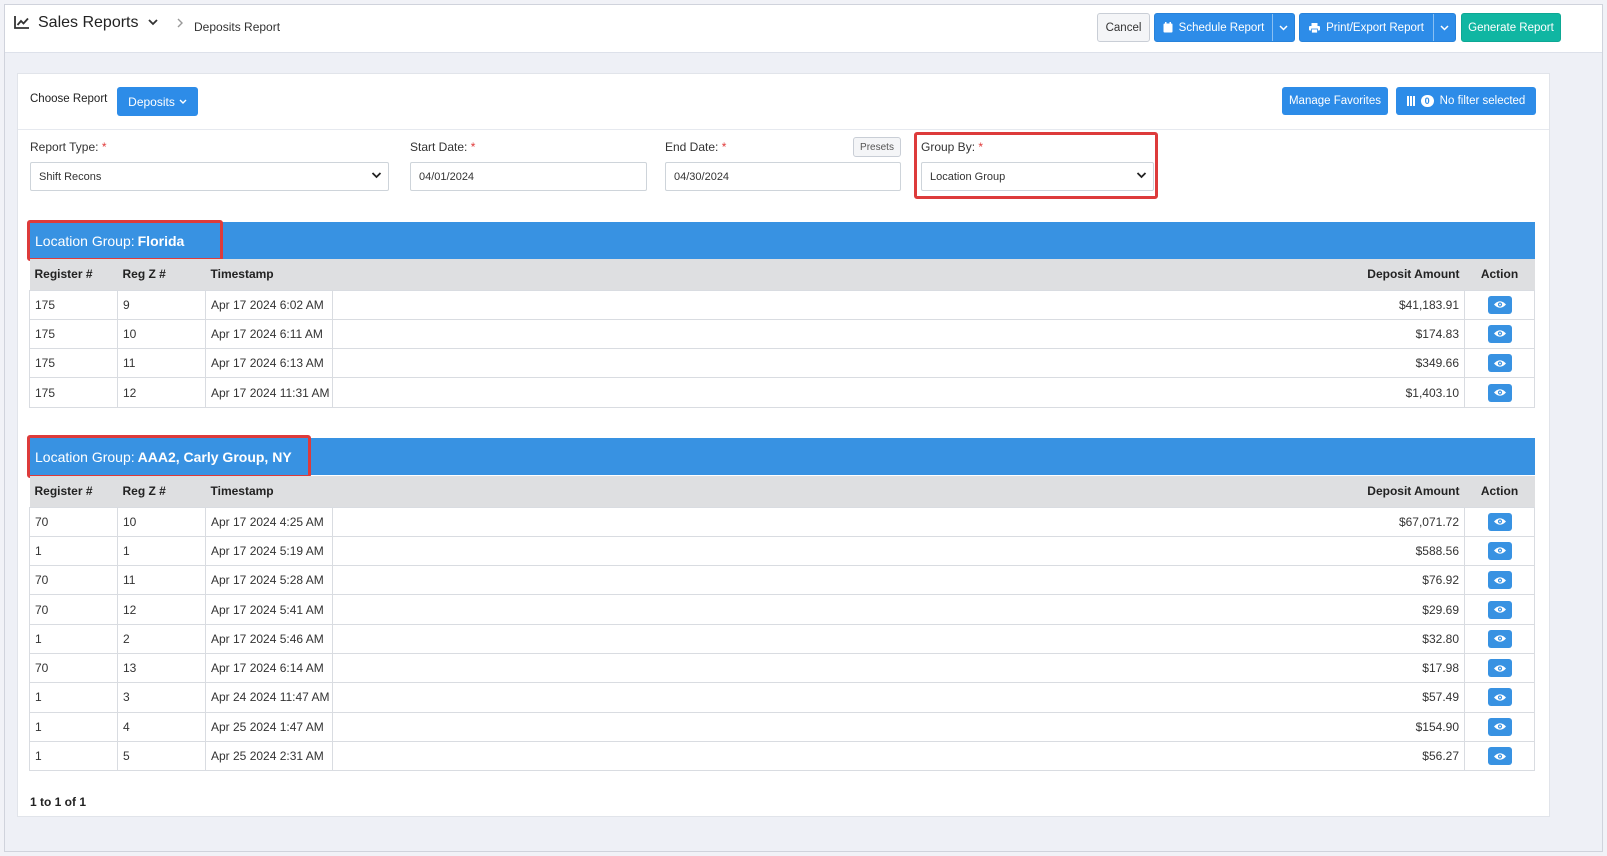  I want to click on print-export-button: Print/Export Report, so click(1377, 27).